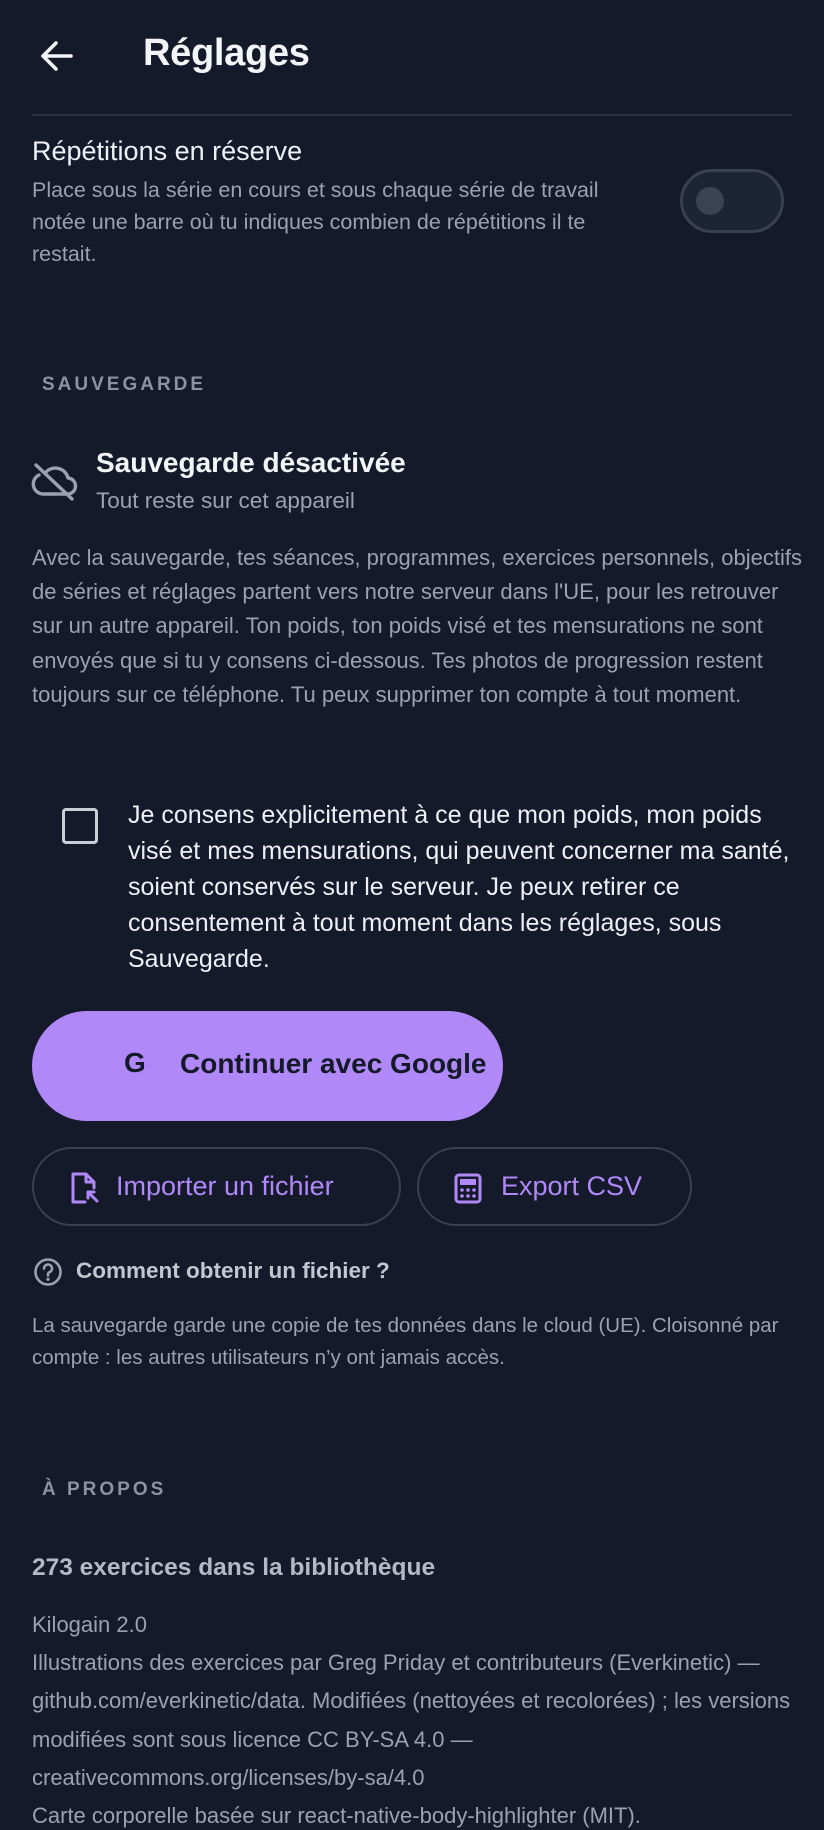 Image resolution: width=824 pixels, height=1830 pixels. Describe the element at coordinates (412, 115) in the screenshot. I see `header-divider` at that location.